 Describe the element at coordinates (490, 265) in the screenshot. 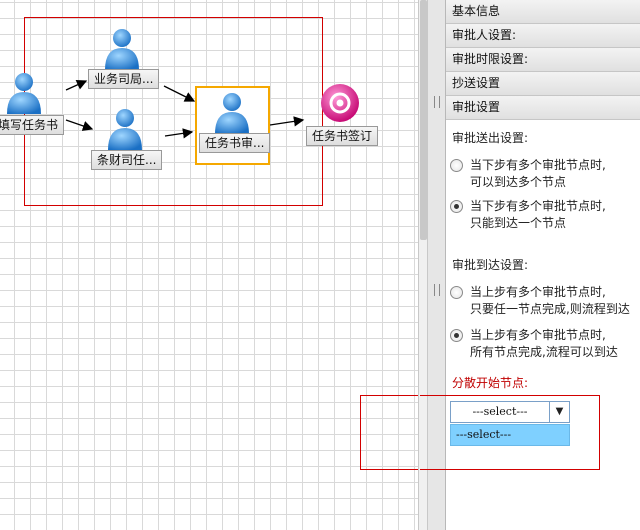

I see `arrive-settings-title: 审批到达设置:` at that location.